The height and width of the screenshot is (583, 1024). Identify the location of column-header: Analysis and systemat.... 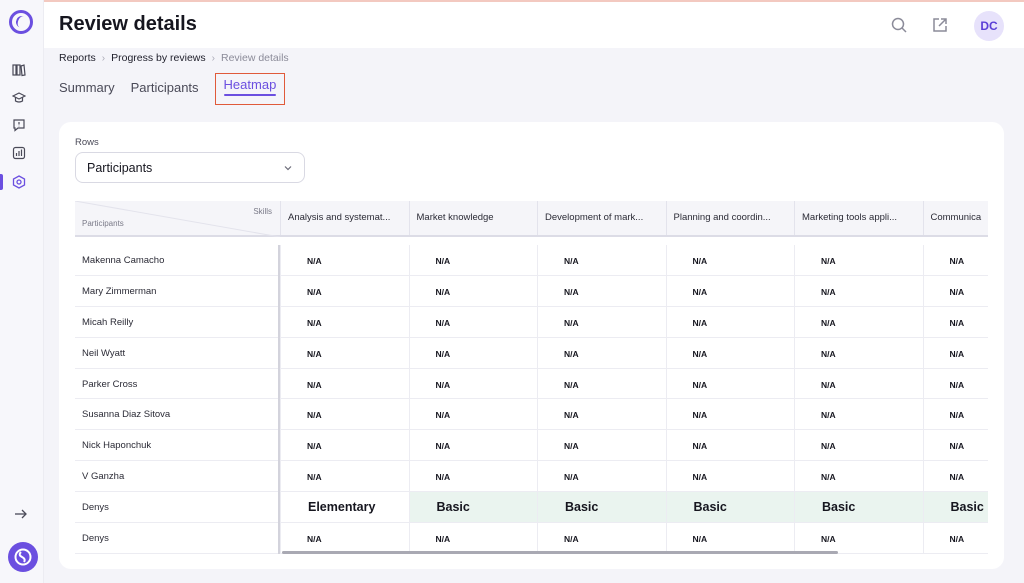
(344, 218).